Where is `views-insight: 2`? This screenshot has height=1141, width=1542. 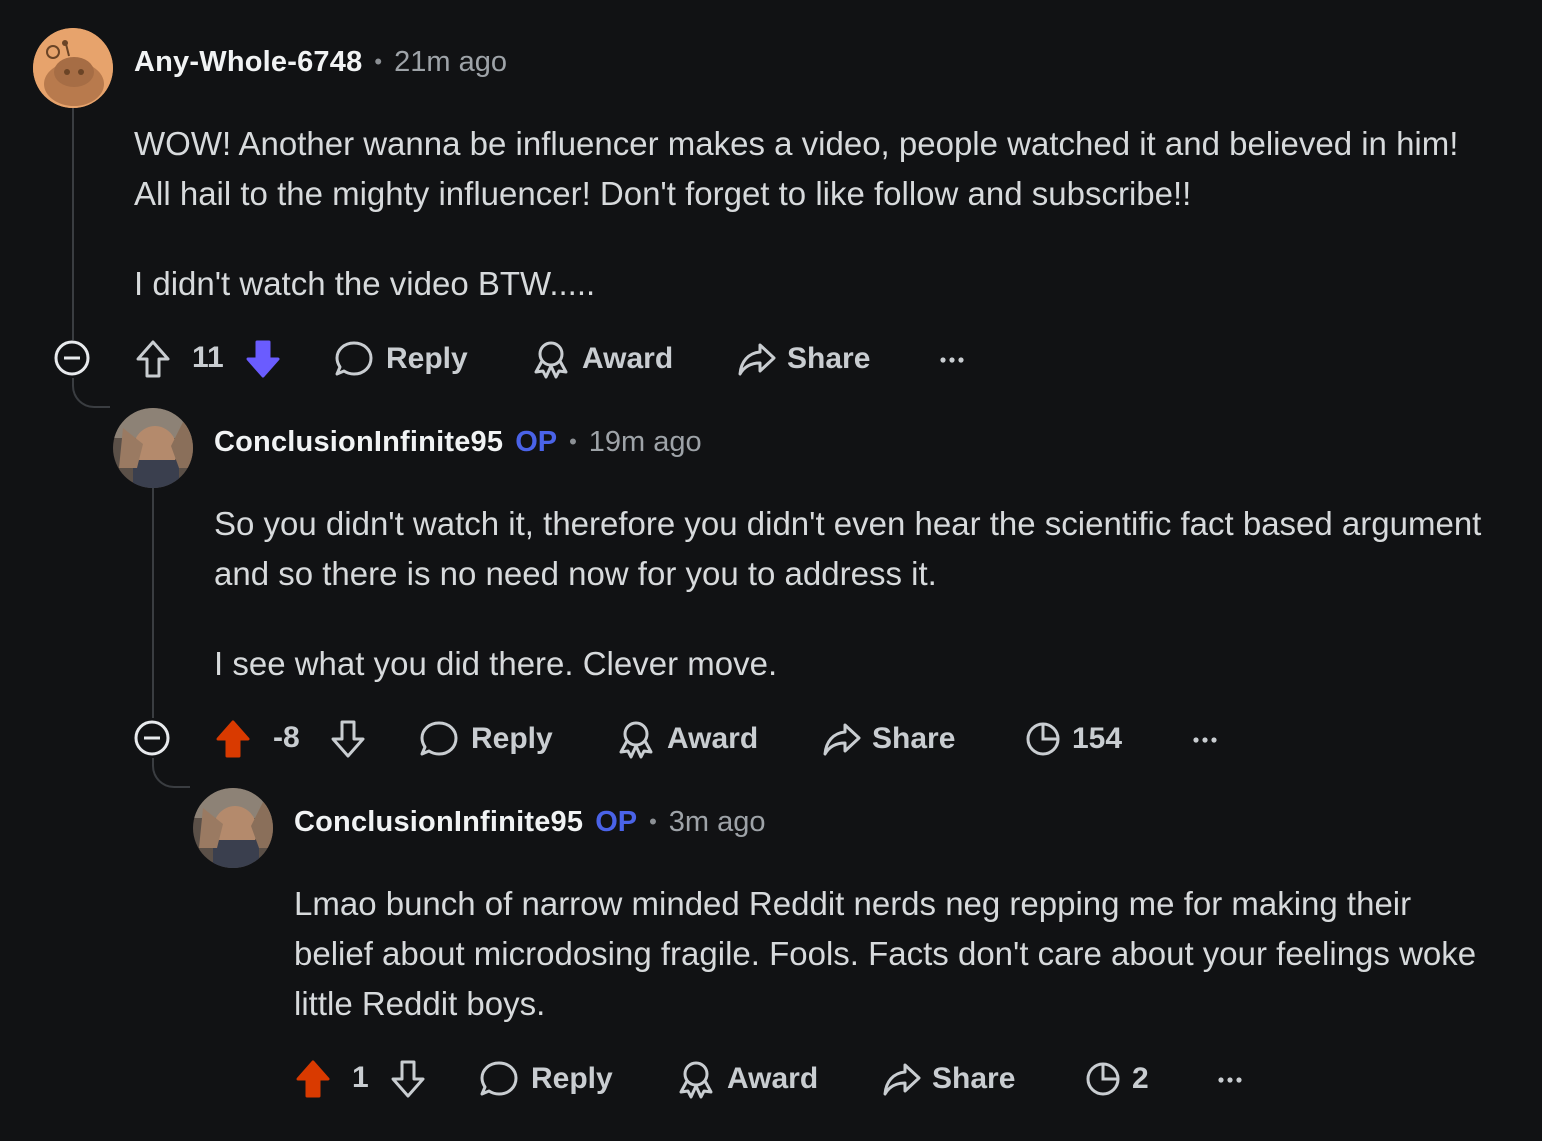 views-insight: 2 is located at coordinates (1116, 1079).